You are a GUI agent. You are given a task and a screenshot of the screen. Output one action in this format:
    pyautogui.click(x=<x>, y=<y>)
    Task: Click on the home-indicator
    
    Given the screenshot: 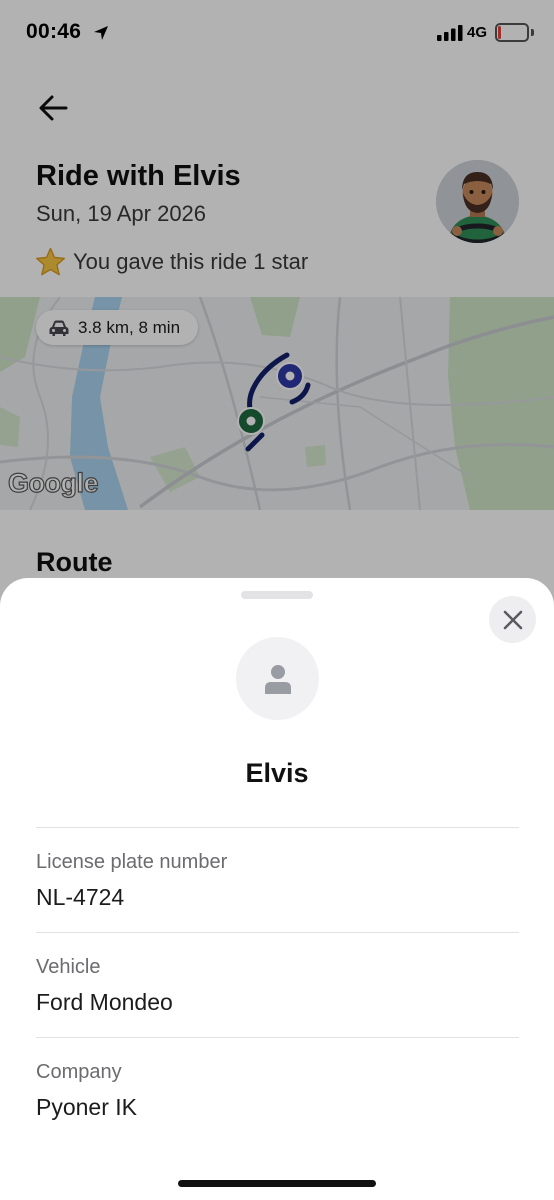 What is the action you would take?
    pyautogui.click(x=277, y=1183)
    